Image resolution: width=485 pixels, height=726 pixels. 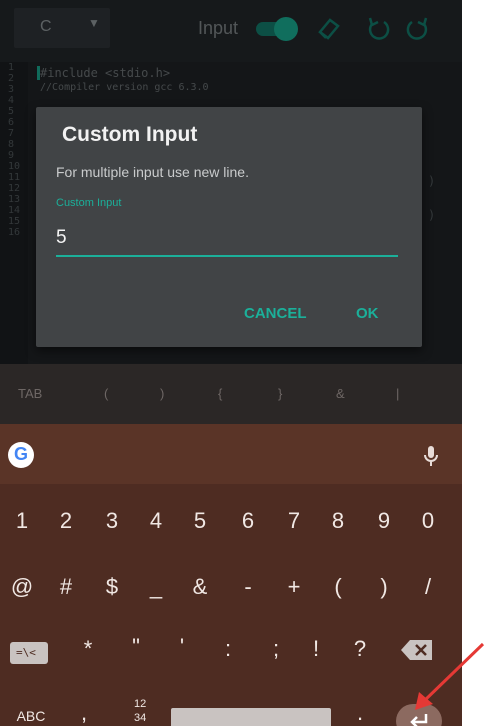 What do you see at coordinates (200, 521) in the screenshot?
I see `key-5: 5` at bounding box center [200, 521].